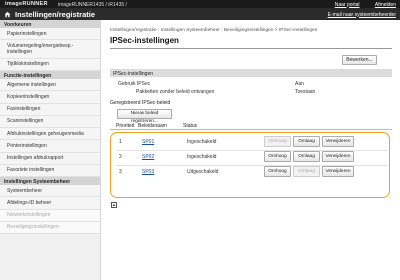 This screenshot has height=280, width=400. Describe the element at coordinates (214, 30) in the screenshot. I see `breadcrumb: Instellingen/registratie` at that location.